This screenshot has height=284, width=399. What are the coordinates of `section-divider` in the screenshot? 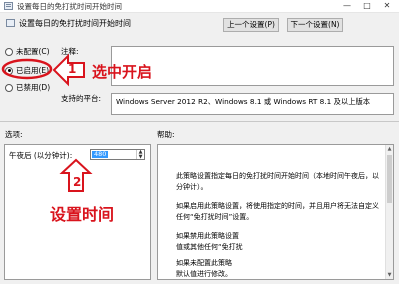 It's located at (199, 121).